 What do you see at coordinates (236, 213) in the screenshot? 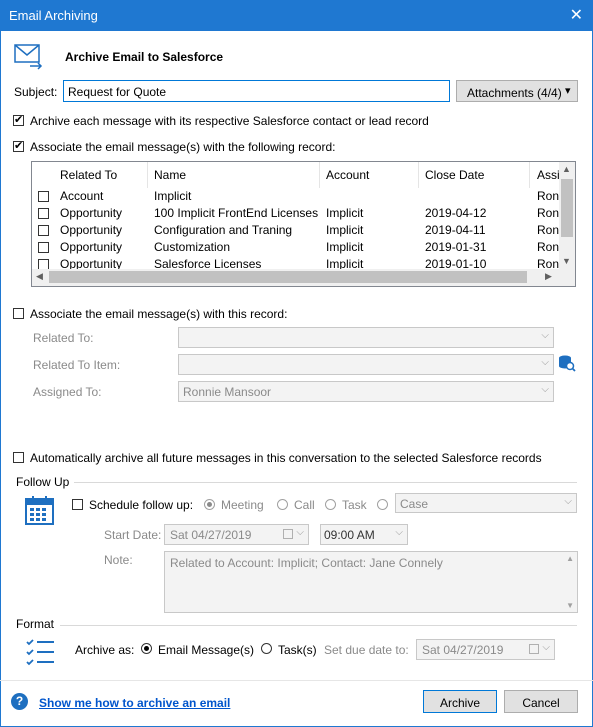
I see `cell-name: 100 Implicit FrontEnd Licenses` at bounding box center [236, 213].